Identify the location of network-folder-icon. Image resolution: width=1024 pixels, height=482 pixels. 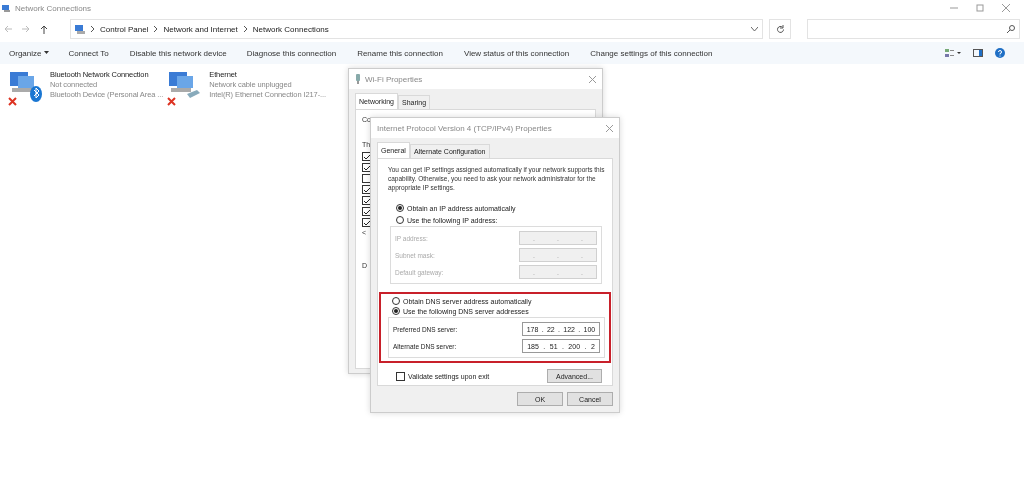
(6, 8).